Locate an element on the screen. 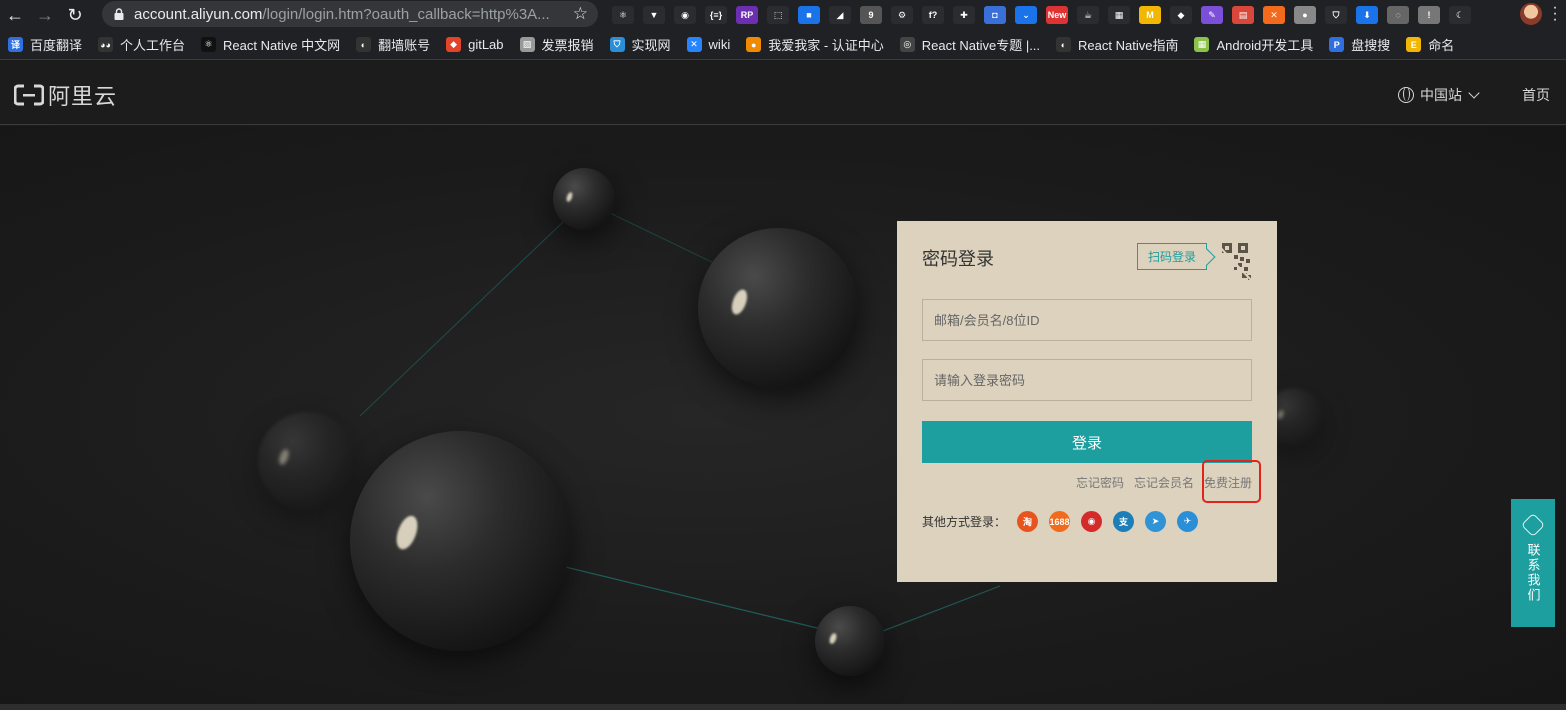  bookmark-favicon-icon: ▧ is located at coordinates (527, 44).